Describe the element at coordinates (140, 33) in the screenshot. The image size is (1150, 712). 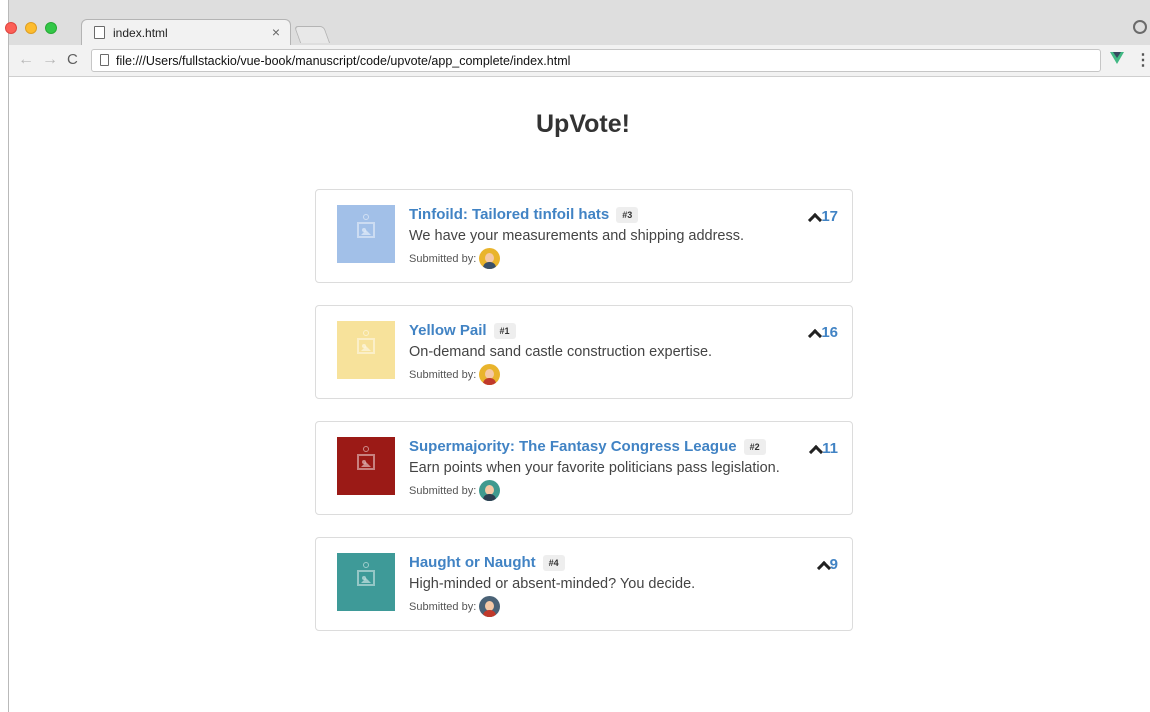
I see `tab-title: index.html` at that location.